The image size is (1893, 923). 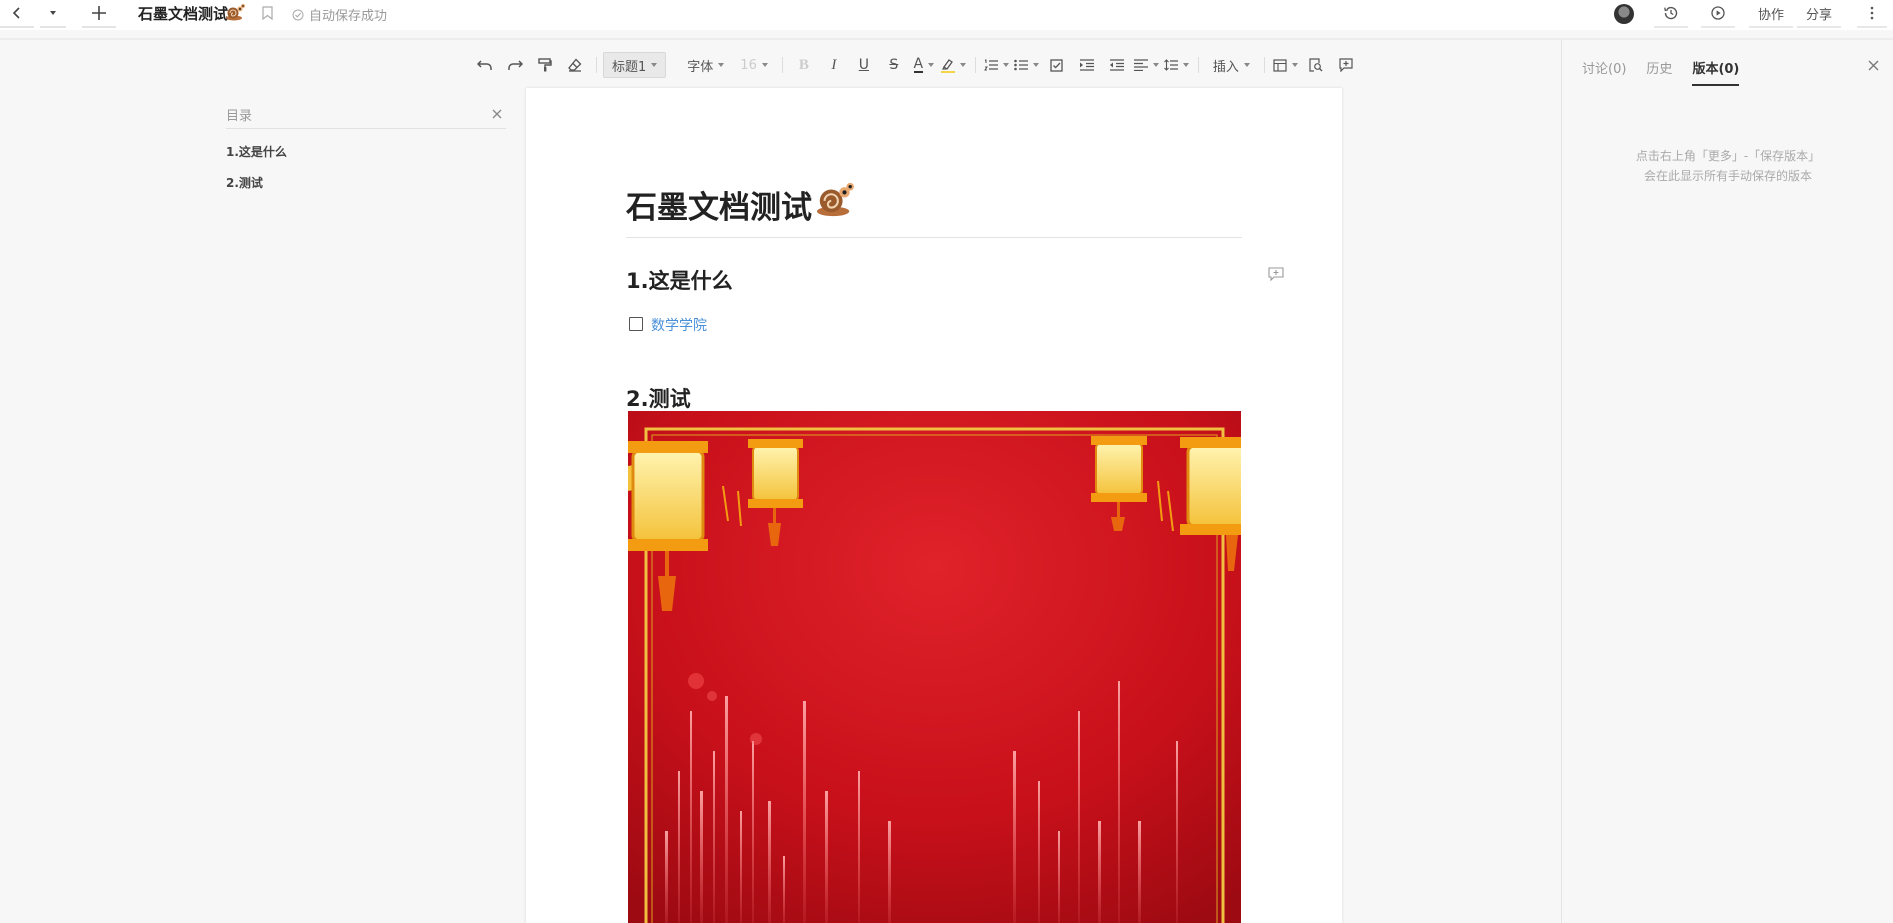 I want to click on more-vertical-icon, so click(x=1872, y=13).